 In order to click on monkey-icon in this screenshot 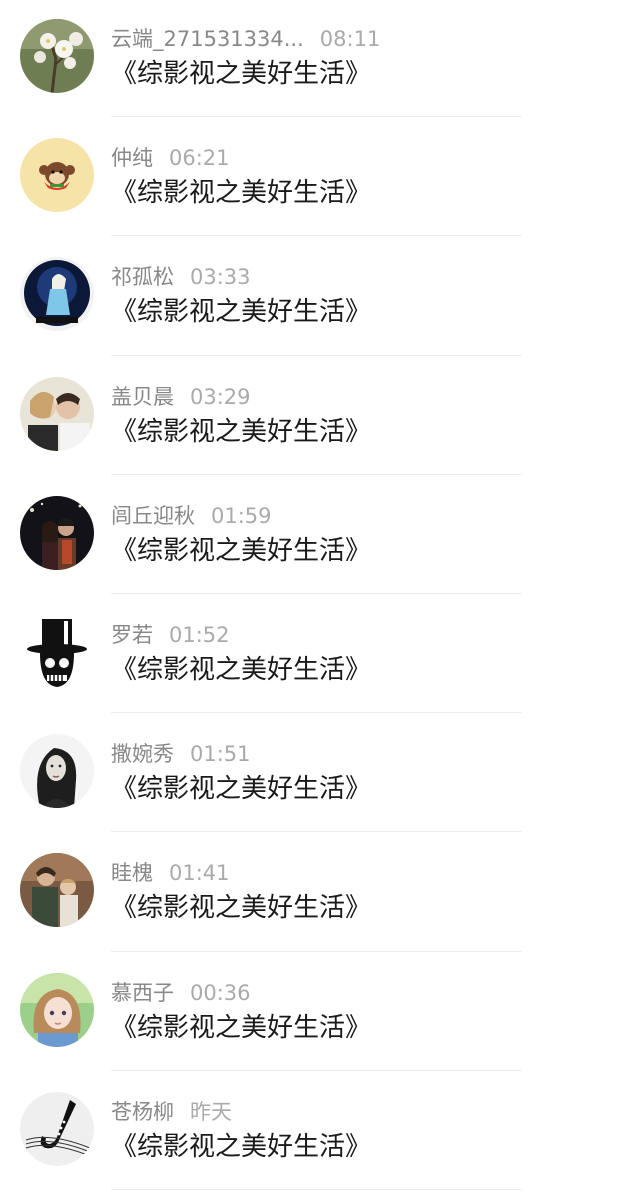, I will do `click(57, 175)`.